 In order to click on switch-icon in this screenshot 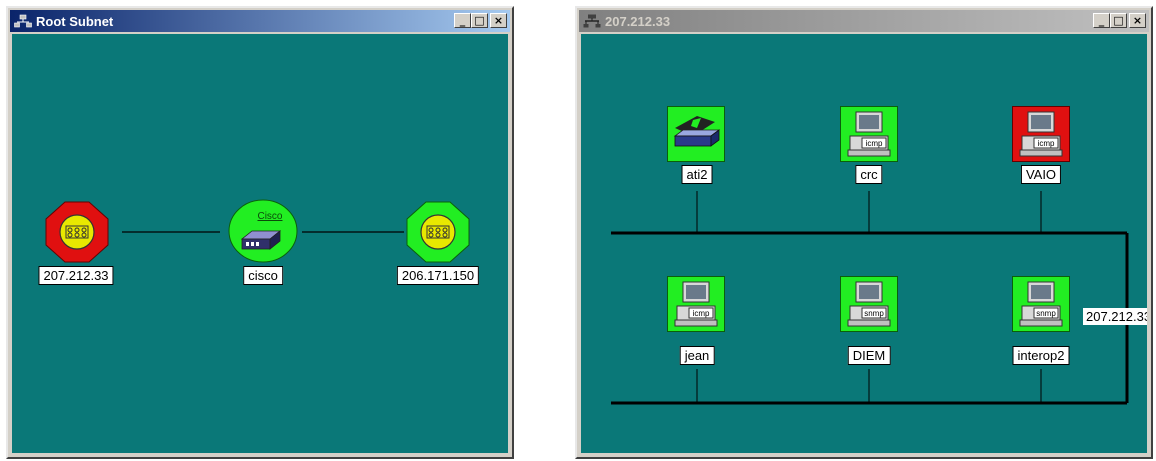, I will do `click(696, 134)`.